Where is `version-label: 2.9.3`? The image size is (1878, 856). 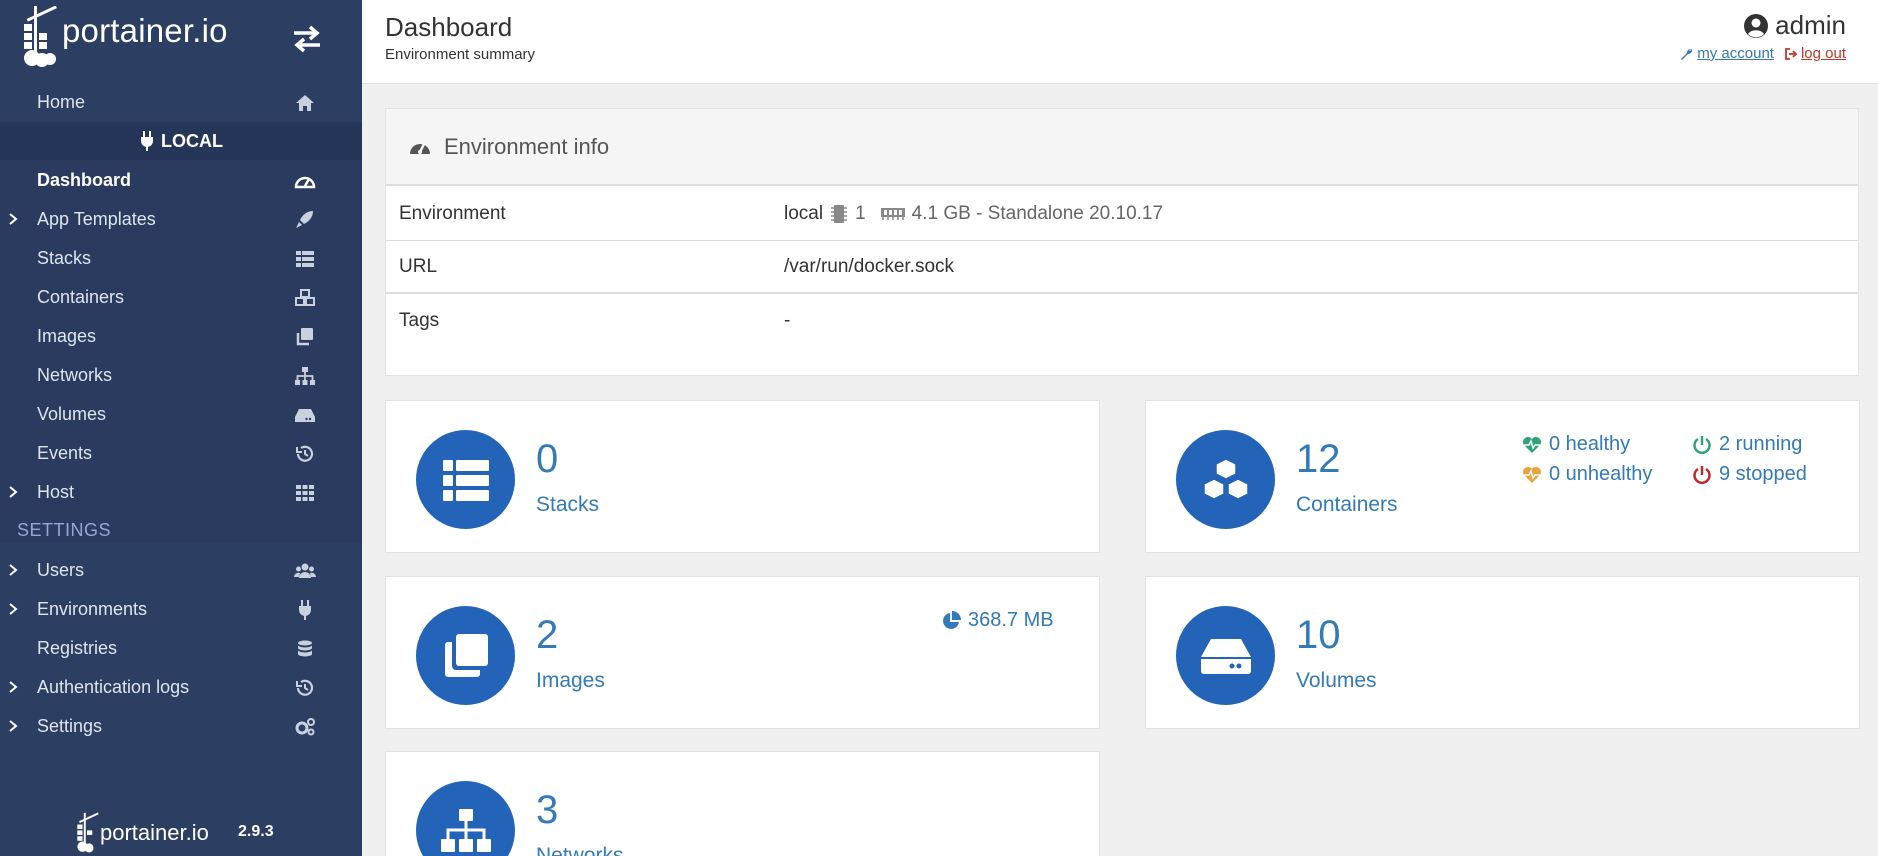 version-label: 2.9.3 is located at coordinates (256, 831).